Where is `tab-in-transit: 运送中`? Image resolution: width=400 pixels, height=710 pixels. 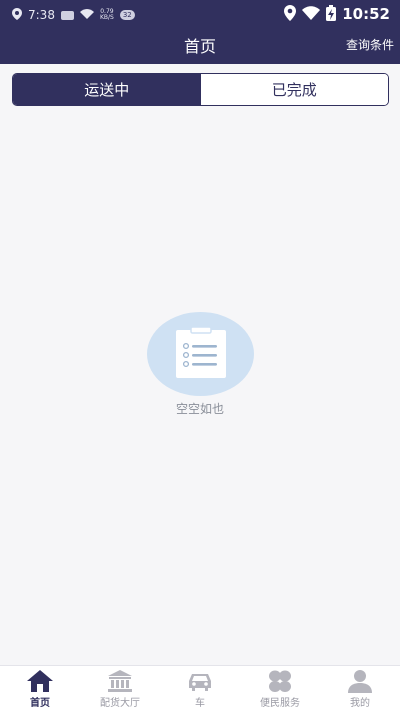
tab-in-transit: 运送中 is located at coordinates (107, 89).